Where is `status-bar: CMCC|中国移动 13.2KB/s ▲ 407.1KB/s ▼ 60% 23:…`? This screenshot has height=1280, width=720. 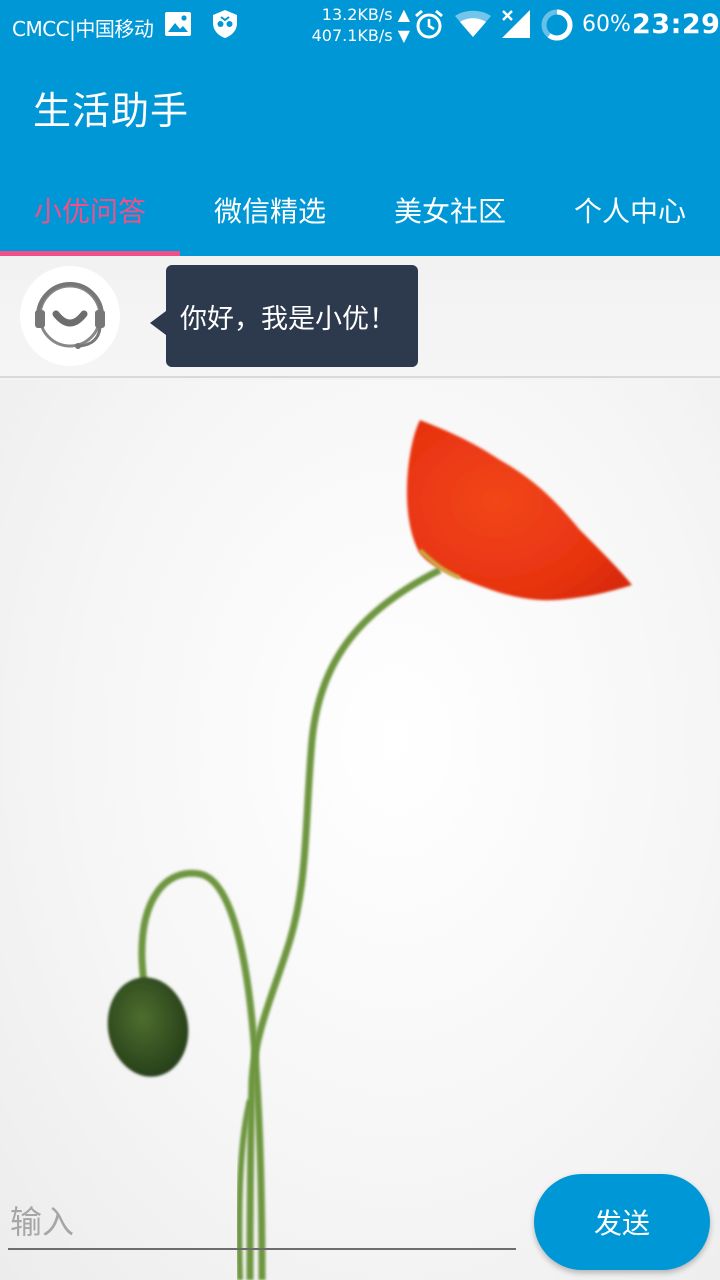
status-bar: CMCC|中国移动 13.2KB/s ▲ 407.1KB/s ▼ 60% 23:… is located at coordinates (360, 25).